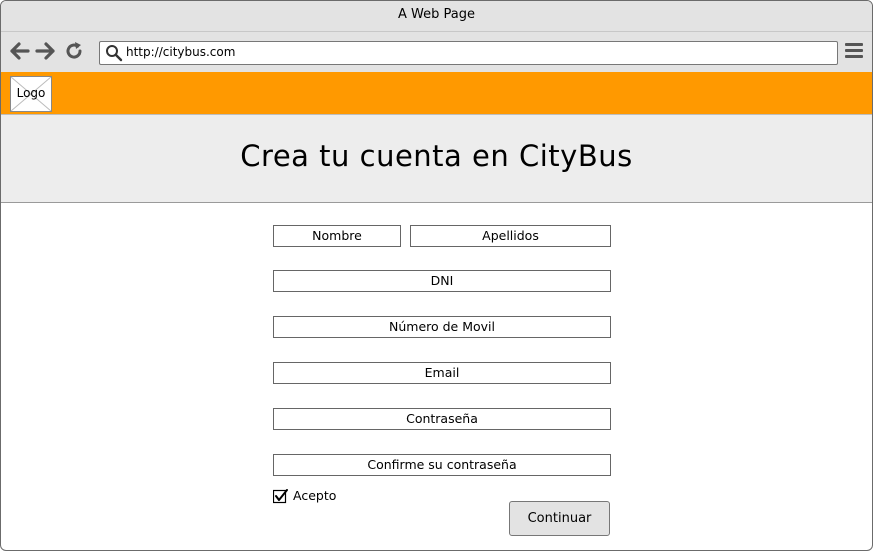 Image resolution: width=873 pixels, height=551 pixels. What do you see at coordinates (559, 518) in the screenshot?
I see `continue-button: Continuar` at bounding box center [559, 518].